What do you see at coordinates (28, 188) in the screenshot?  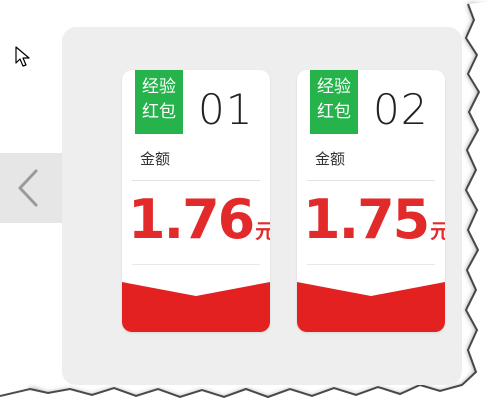 I see `chevron-left-icon` at bounding box center [28, 188].